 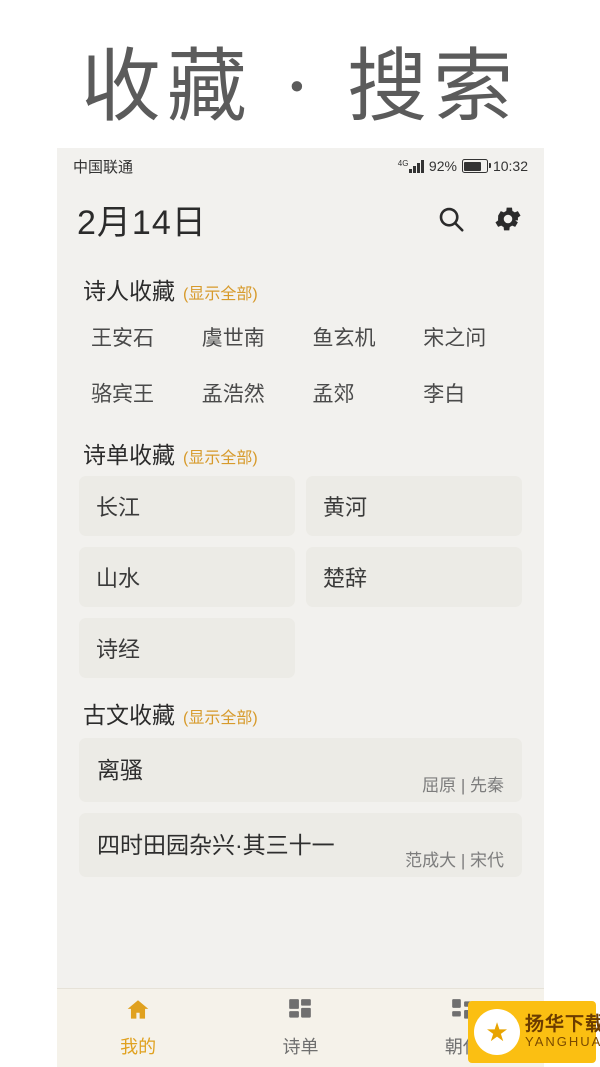 I want to click on section-header-classics: 古文收藏 (显示全部), so click(x=302, y=713).